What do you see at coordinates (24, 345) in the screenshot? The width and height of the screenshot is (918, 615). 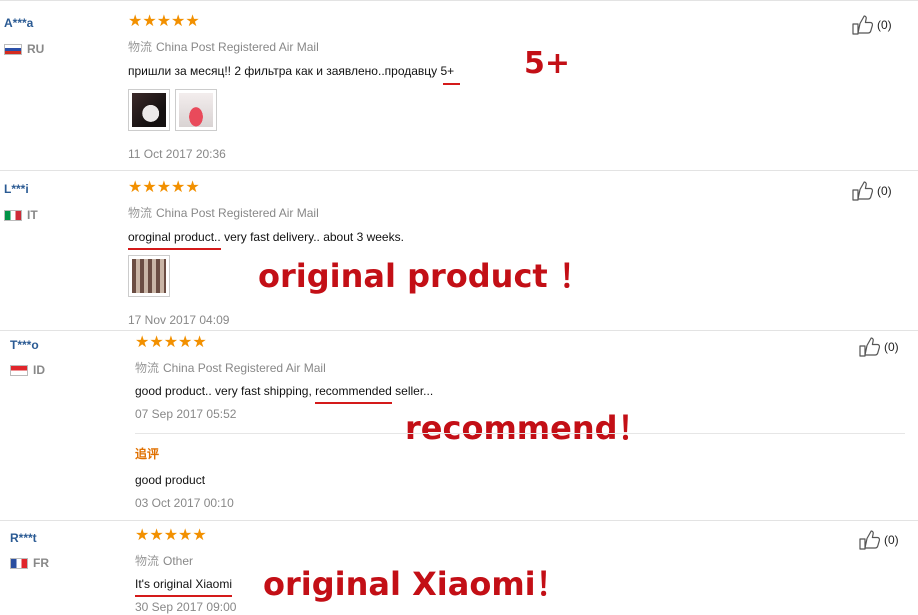 I see `reviewer-name: T***o` at bounding box center [24, 345].